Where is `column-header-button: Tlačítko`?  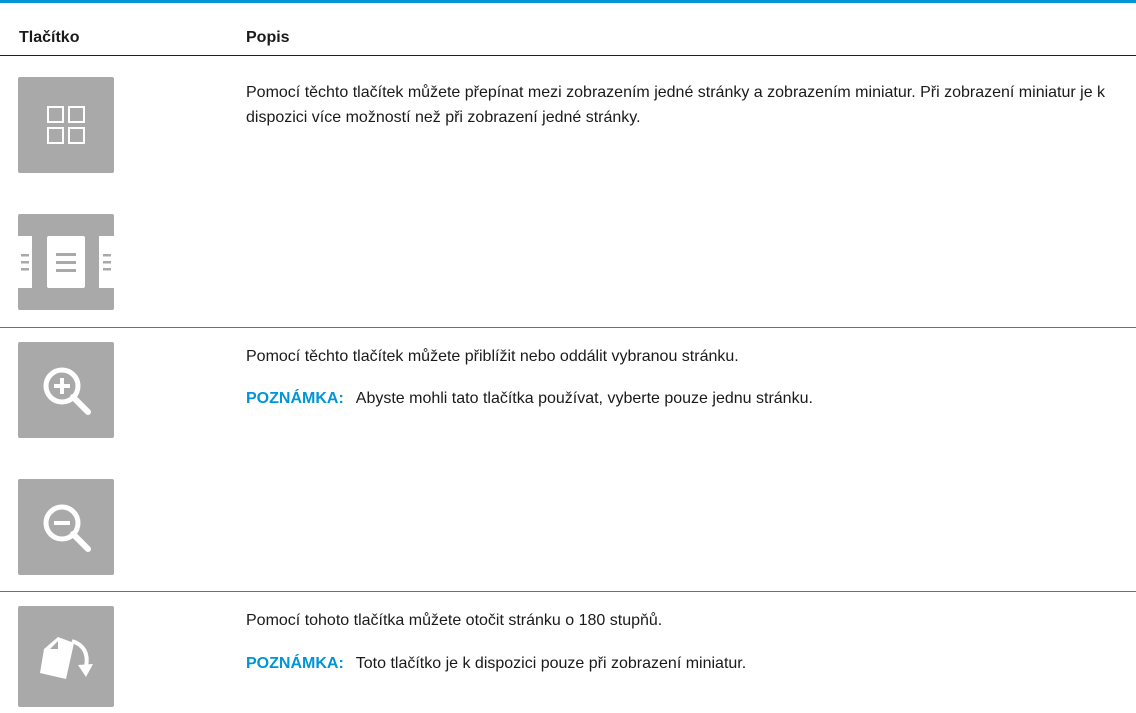
column-header-button: Tlačítko is located at coordinates (49, 37).